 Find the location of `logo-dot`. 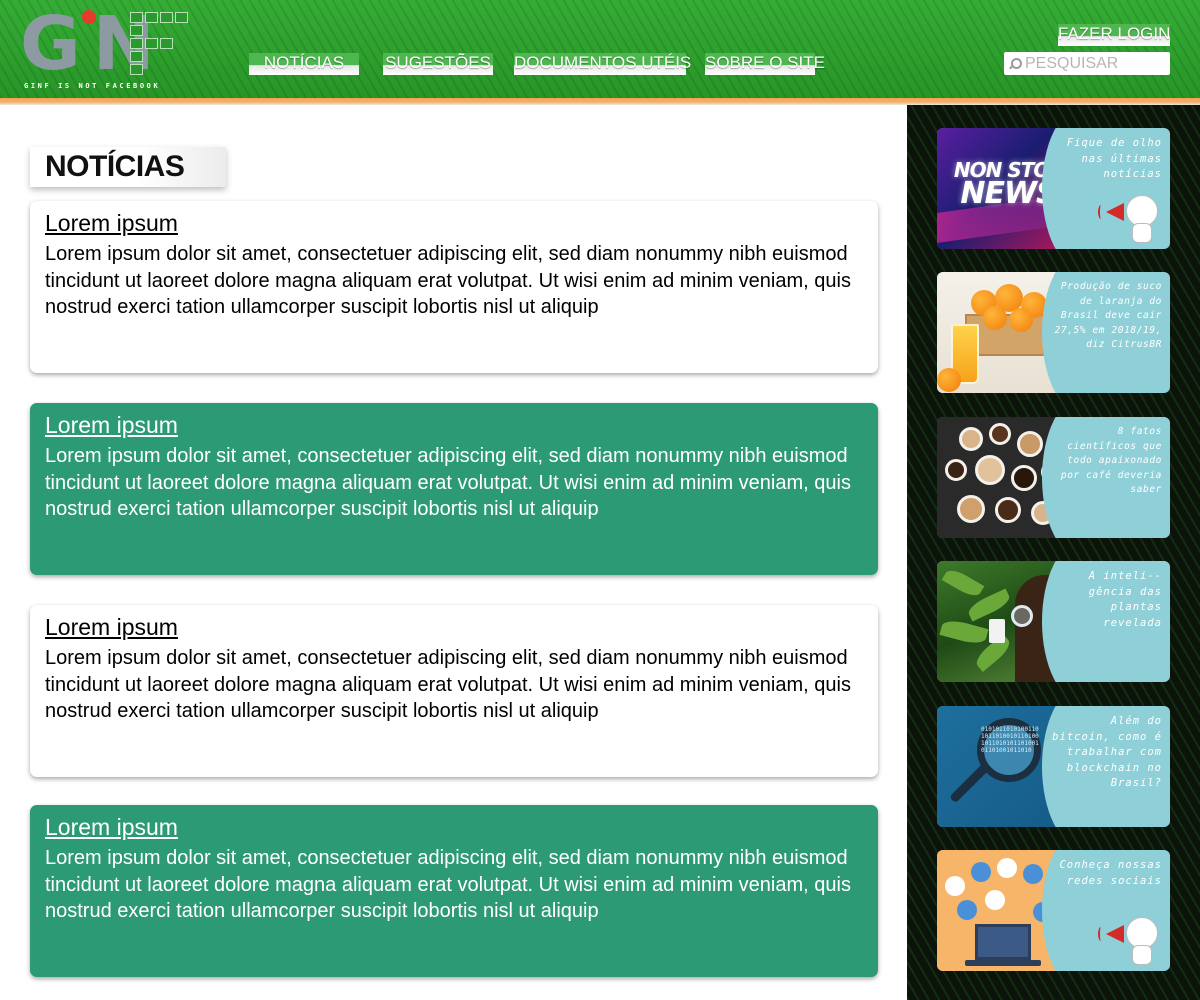

logo-dot is located at coordinates (89, 17).